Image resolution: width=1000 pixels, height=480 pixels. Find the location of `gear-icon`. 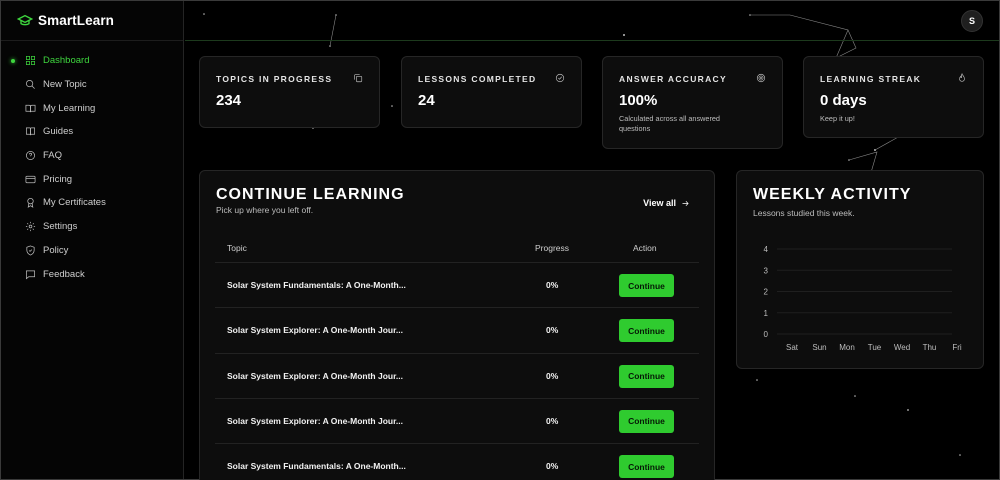

gear-icon is located at coordinates (30, 227).